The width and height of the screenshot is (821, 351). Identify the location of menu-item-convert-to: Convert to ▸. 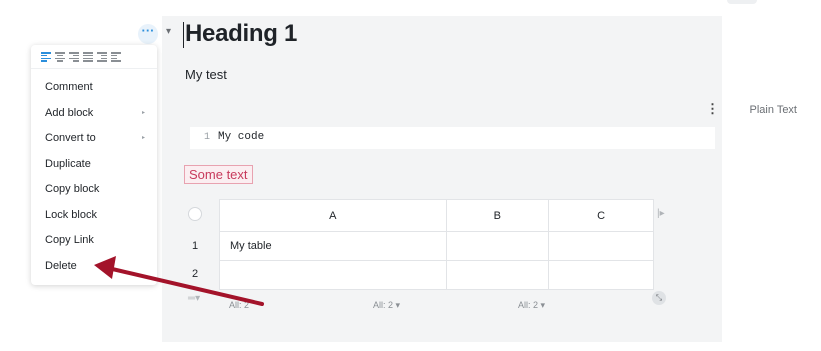
(94, 139).